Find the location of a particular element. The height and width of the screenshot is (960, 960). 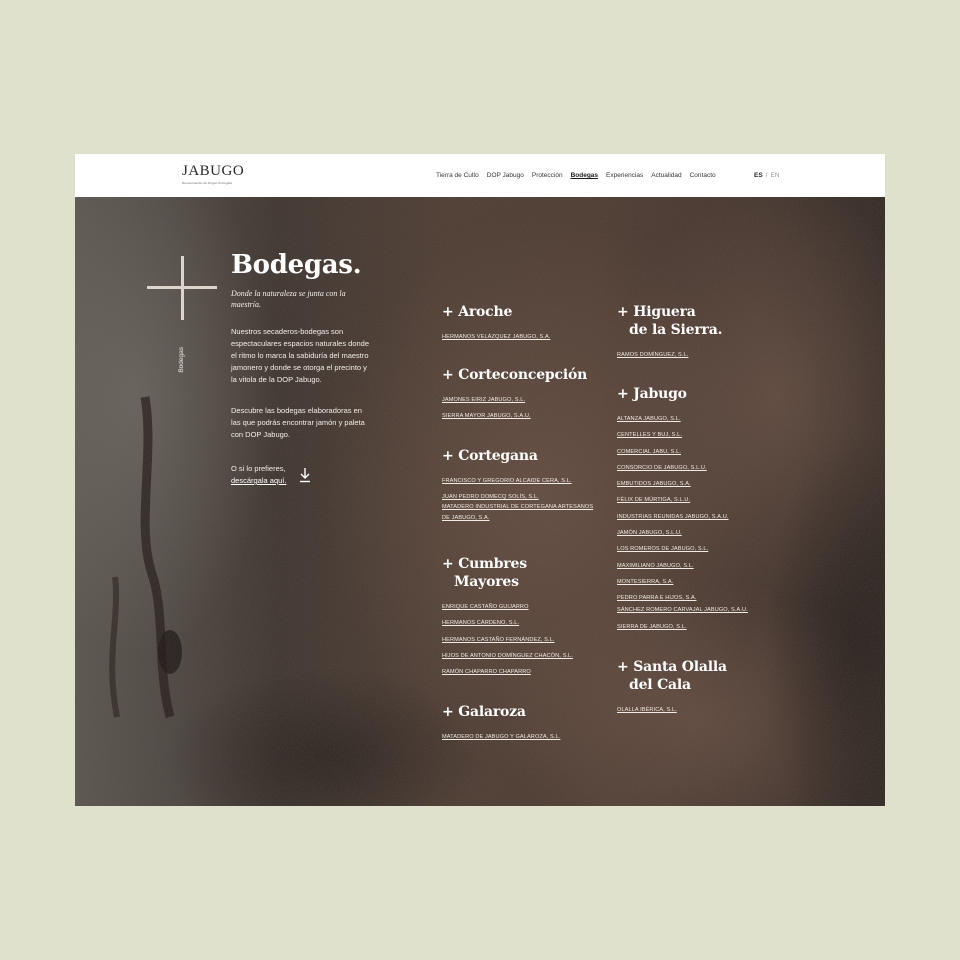

town-title: + Cumbres Mayores is located at coordinates (507, 573).